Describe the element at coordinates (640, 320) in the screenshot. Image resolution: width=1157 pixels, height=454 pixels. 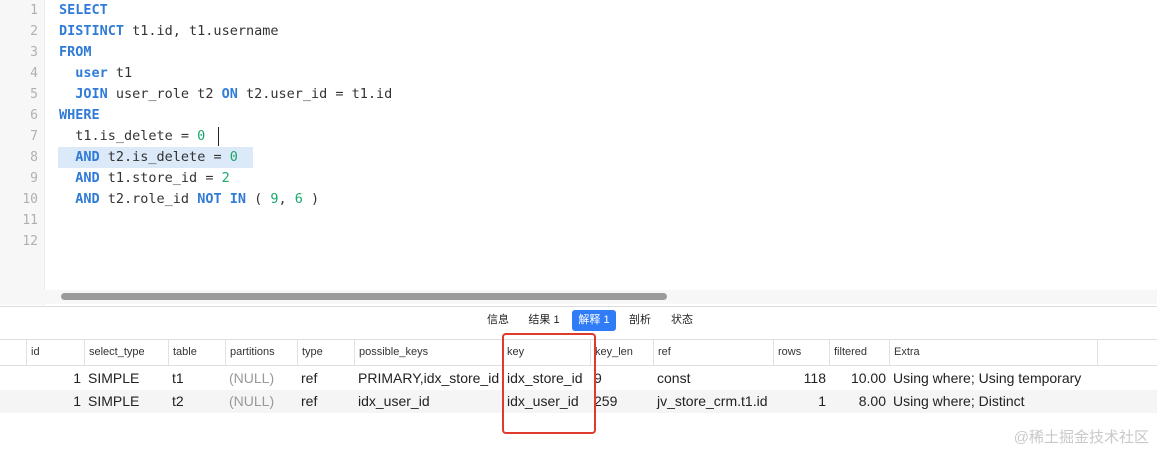
I see `tab-profile: 剖析` at that location.